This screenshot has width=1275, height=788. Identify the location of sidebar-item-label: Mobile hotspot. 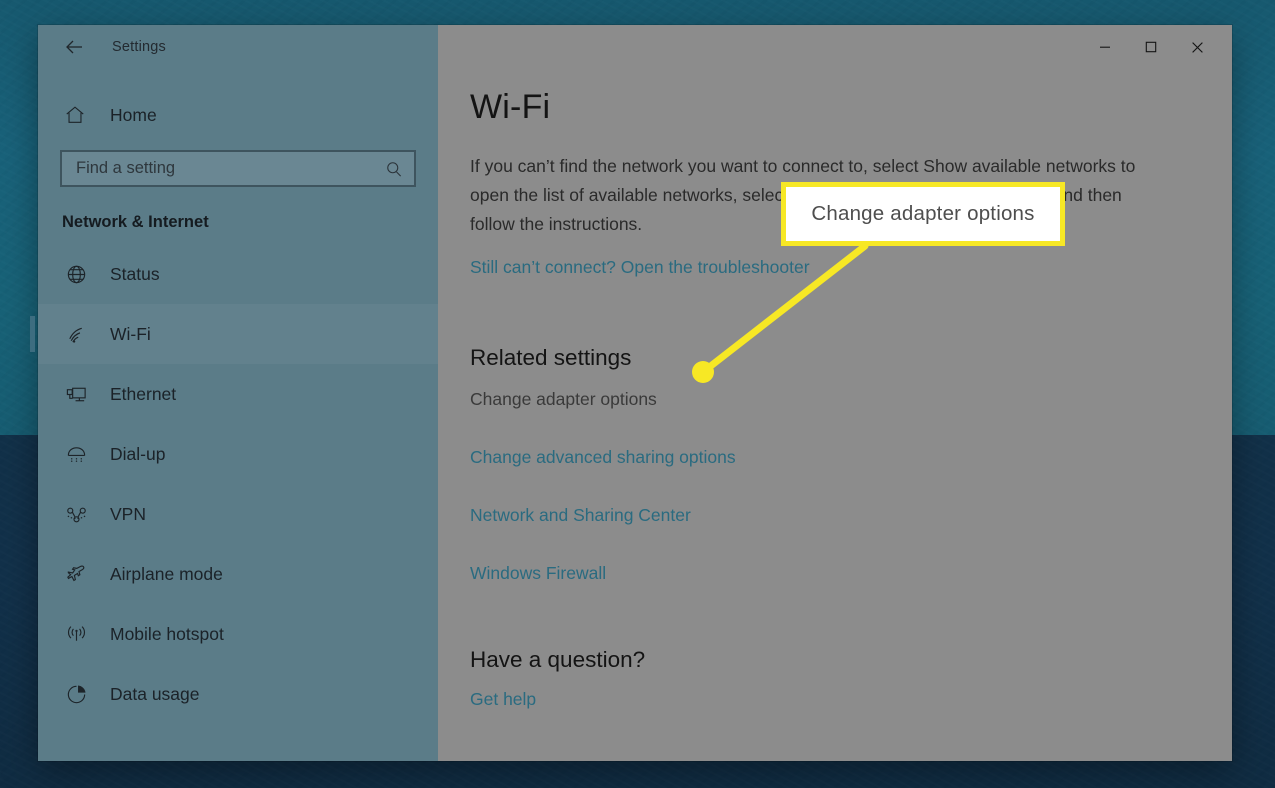
(167, 633).